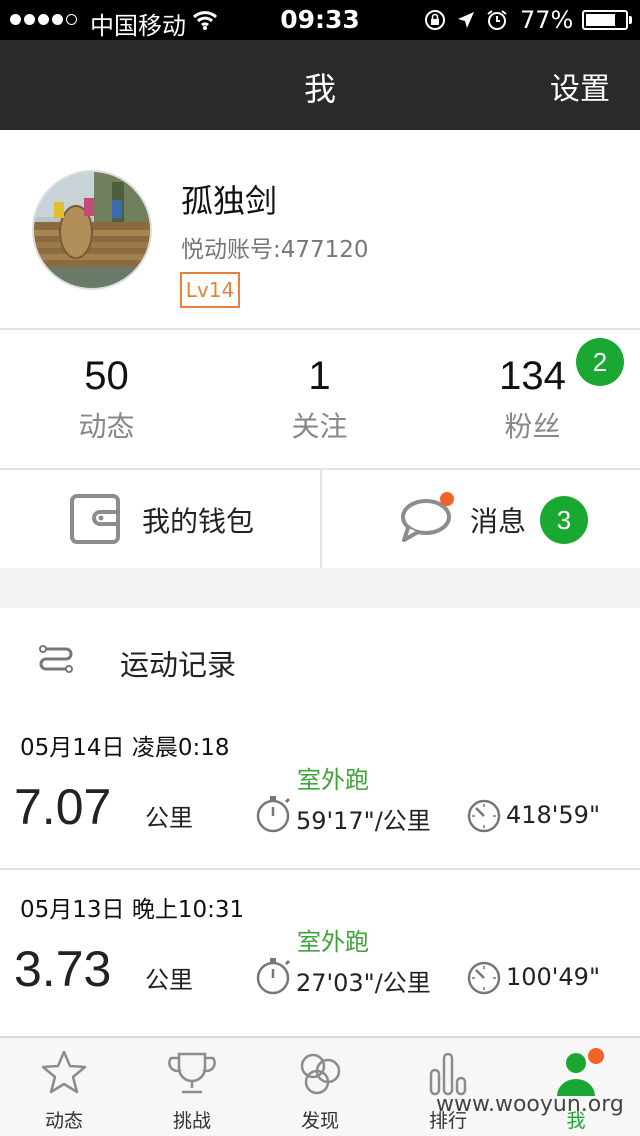 The image size is (640, 1136). I want to click on bar-chart-icon, so click(448, 1074).